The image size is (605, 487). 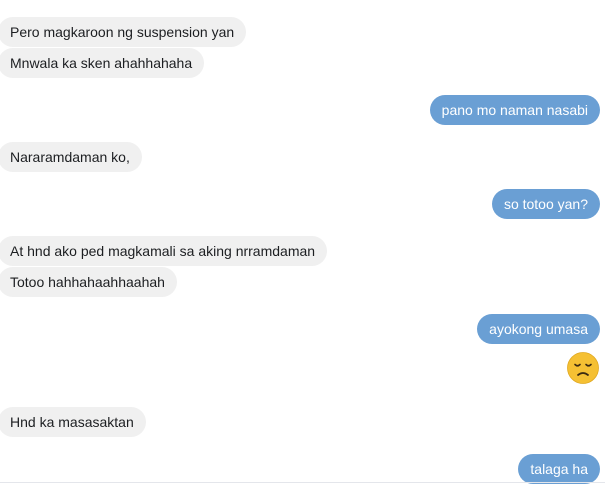 I want to click on message-text: Nararamdaman ko,, so click(x=70, y=157).